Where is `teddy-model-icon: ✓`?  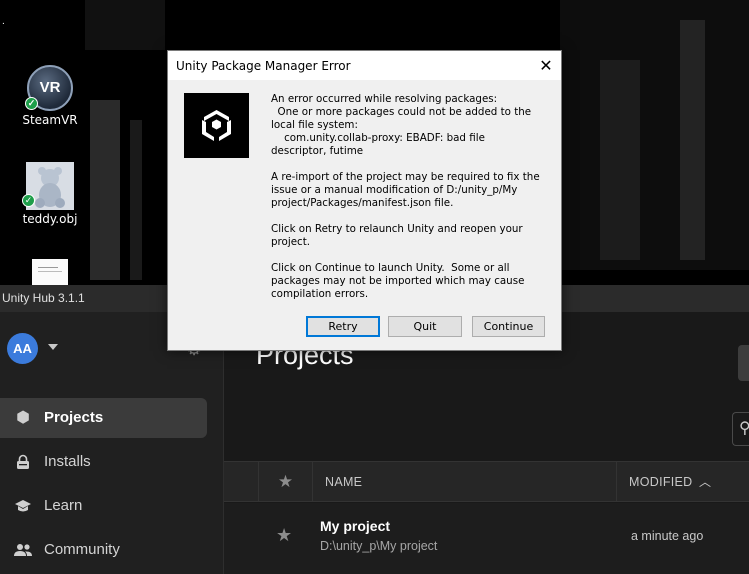
teddy-model-icon: ✓ is located at coordinates (48, 186).